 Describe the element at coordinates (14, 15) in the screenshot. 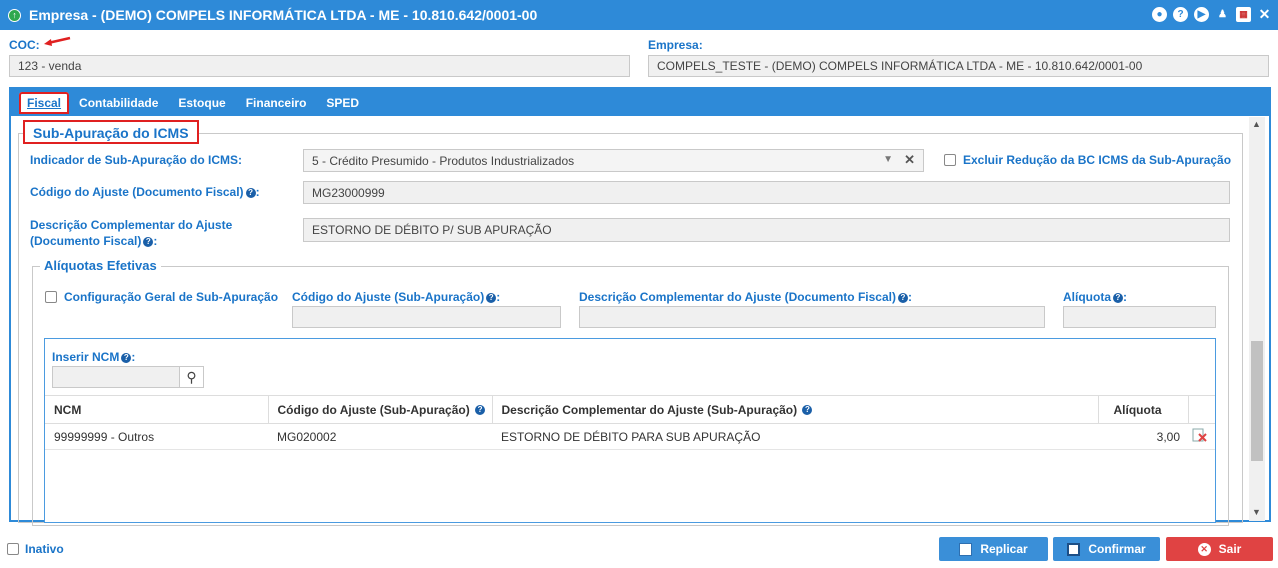

I see `app-icon: ↑` at that location.